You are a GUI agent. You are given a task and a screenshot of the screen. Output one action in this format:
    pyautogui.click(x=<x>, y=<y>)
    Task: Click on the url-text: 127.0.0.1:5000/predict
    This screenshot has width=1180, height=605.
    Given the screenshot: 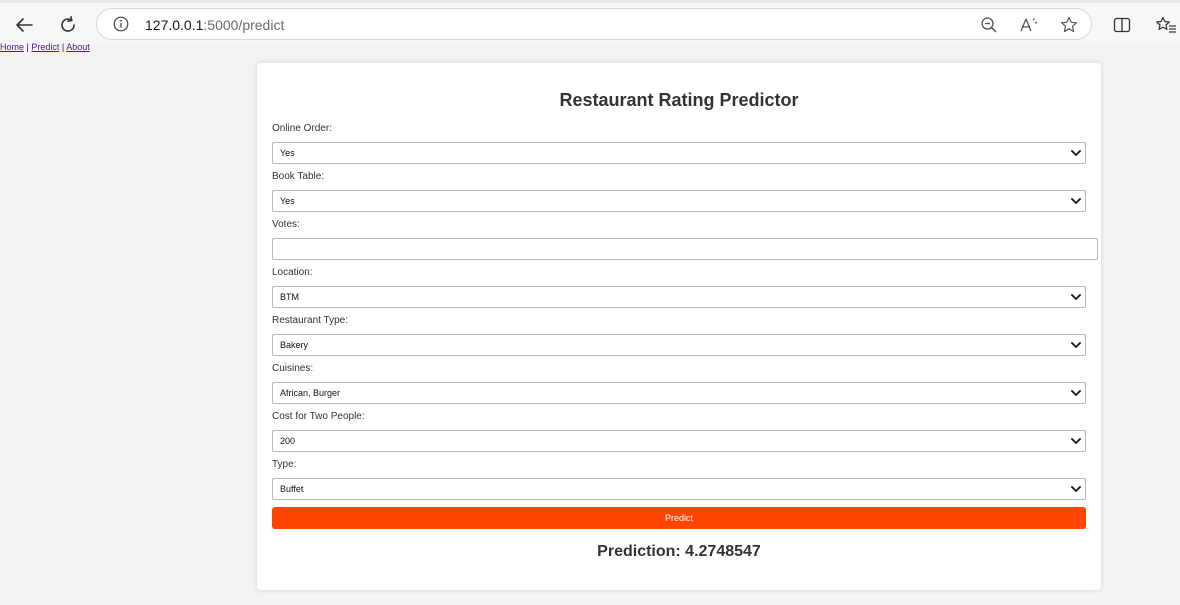 What is the action you would take?
    pyautogui.click(x=214, y=25)
    